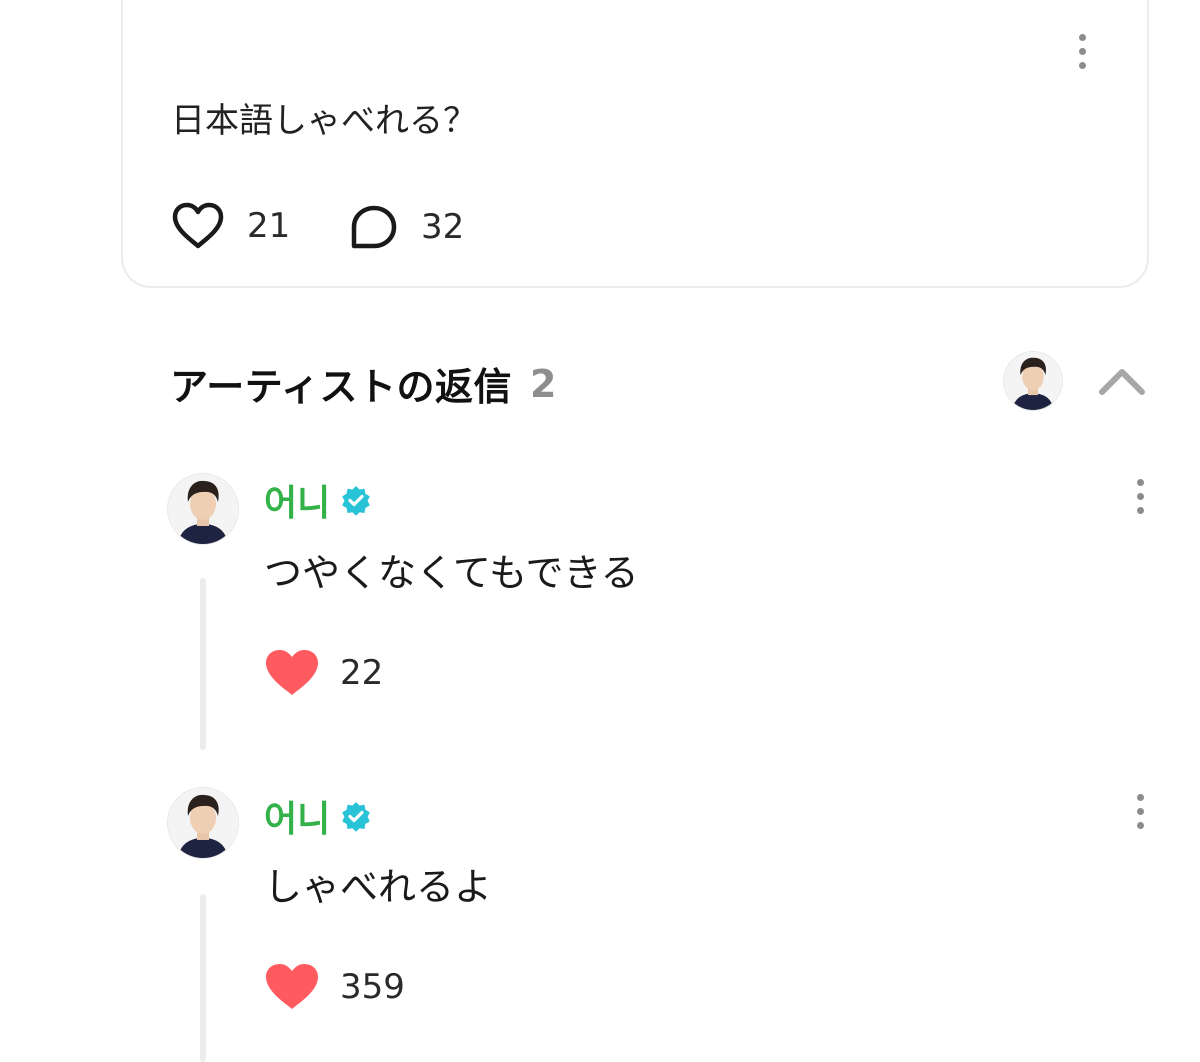 This screenshot has height=1062, width=1200. What do you see at coordinates (203, 978) in the screenshot?
I see `reply-2-thread-line` at bounding box center [203, 978].